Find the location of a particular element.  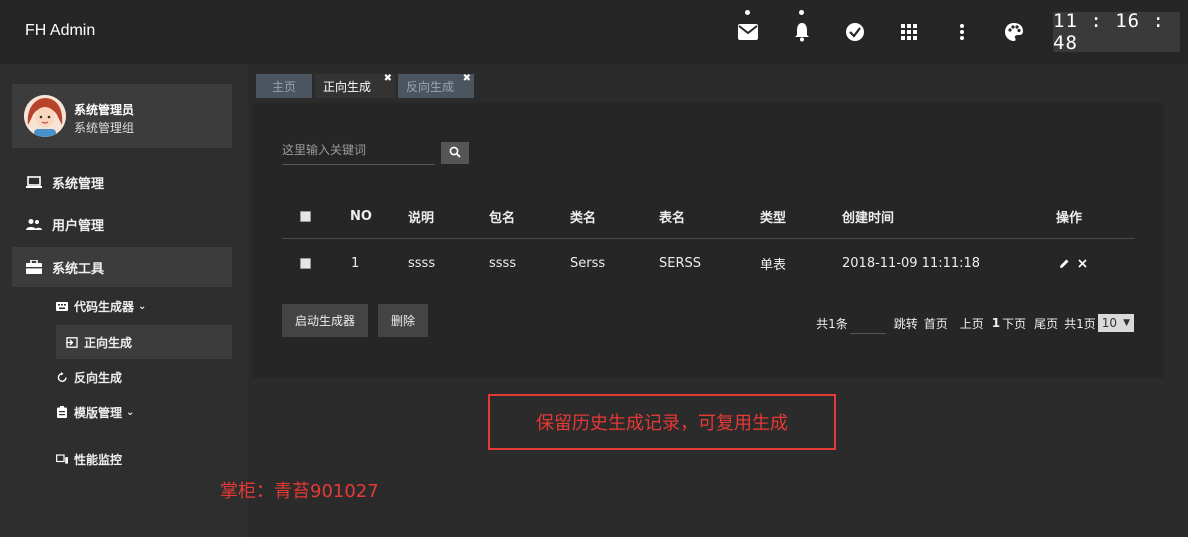

column-header: 类名 is located at coordinates (583, 218).